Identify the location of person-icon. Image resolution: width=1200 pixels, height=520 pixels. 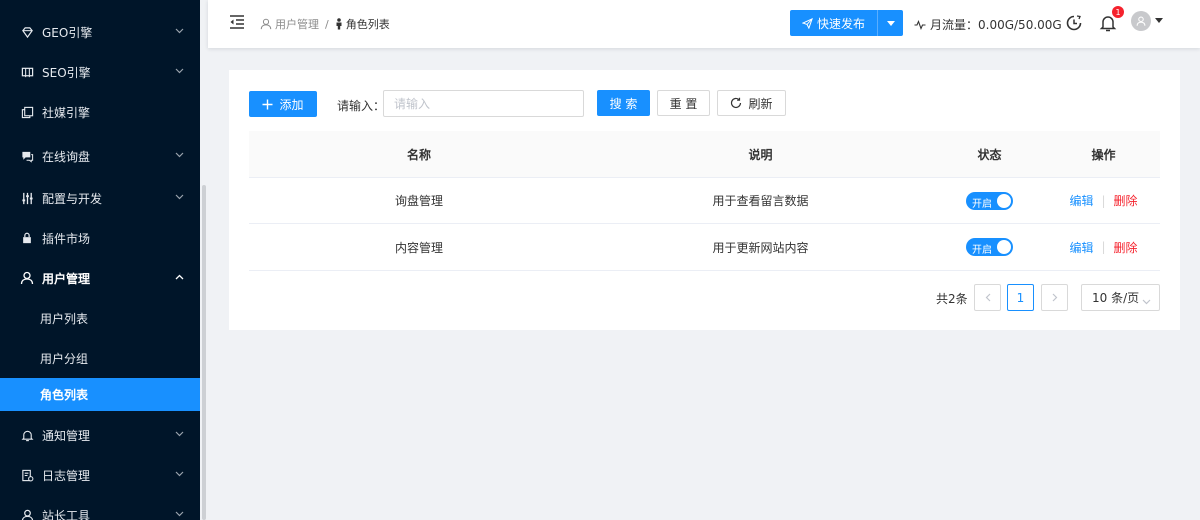
(339, 24).